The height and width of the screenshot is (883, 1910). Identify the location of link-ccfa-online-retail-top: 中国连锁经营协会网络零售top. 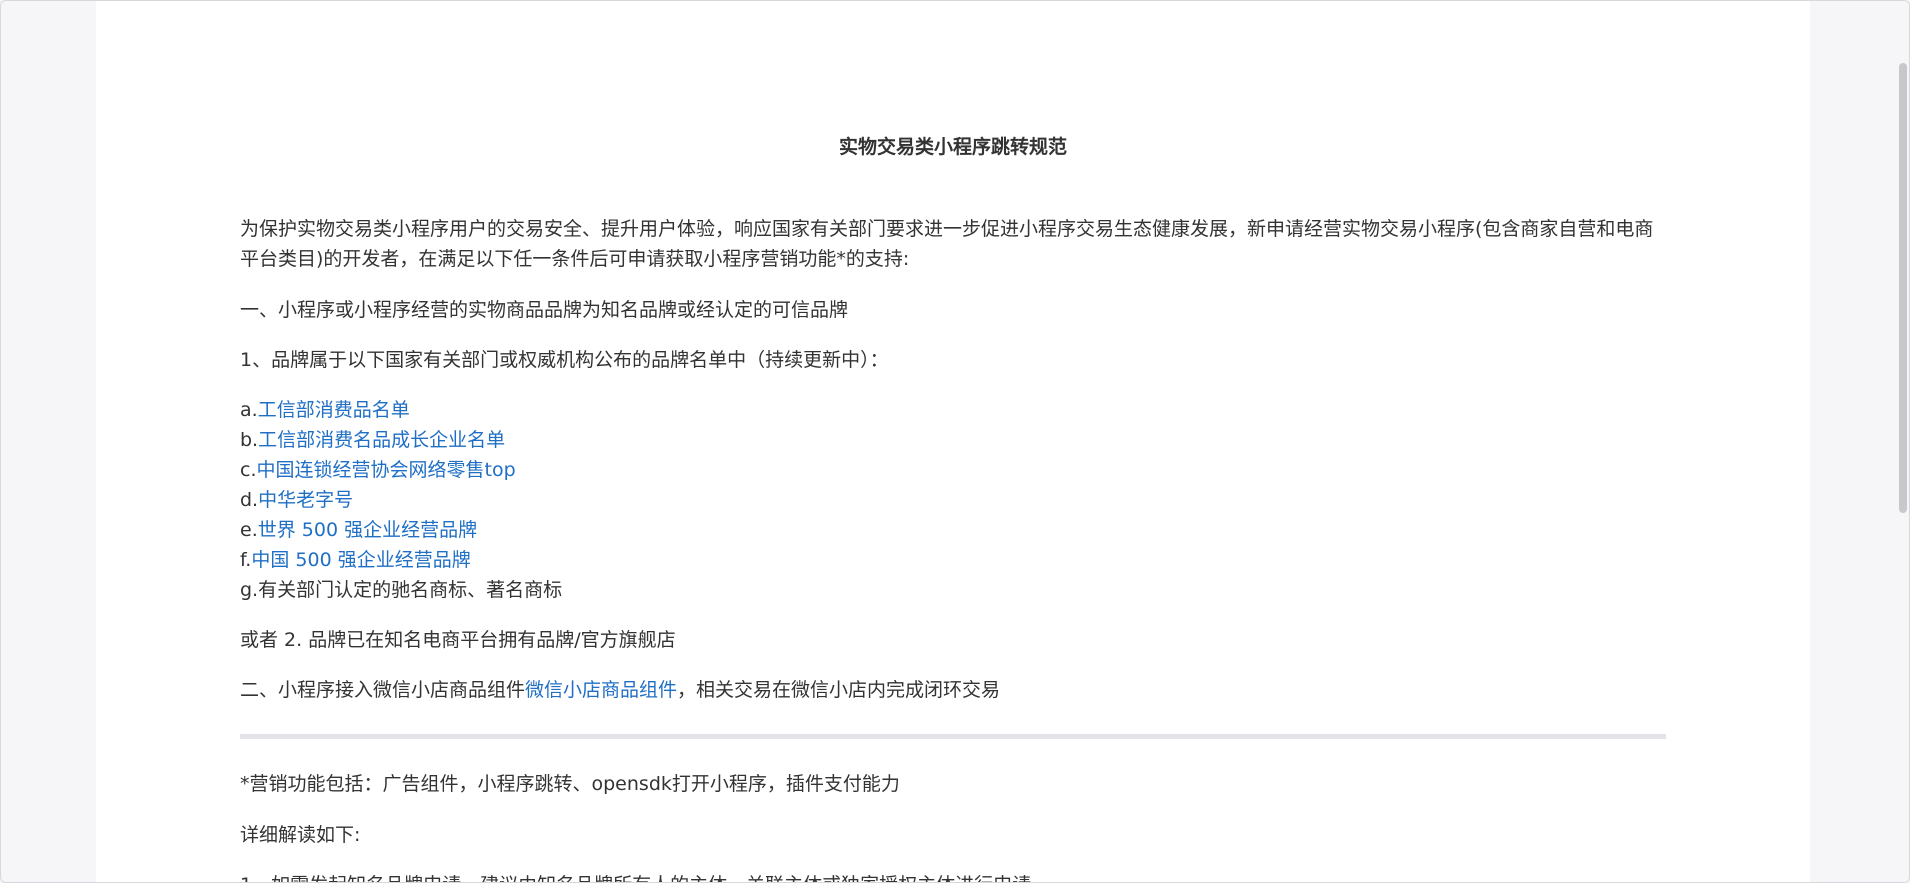
(386, 470).